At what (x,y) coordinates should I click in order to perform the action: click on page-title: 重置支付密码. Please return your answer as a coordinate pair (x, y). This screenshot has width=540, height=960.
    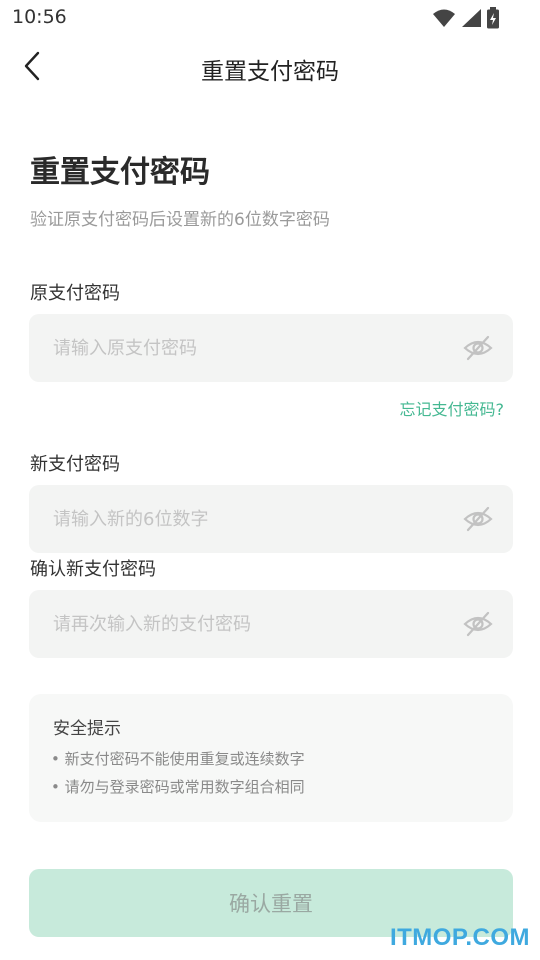
    Looking at the image, I should click on (120, 172).